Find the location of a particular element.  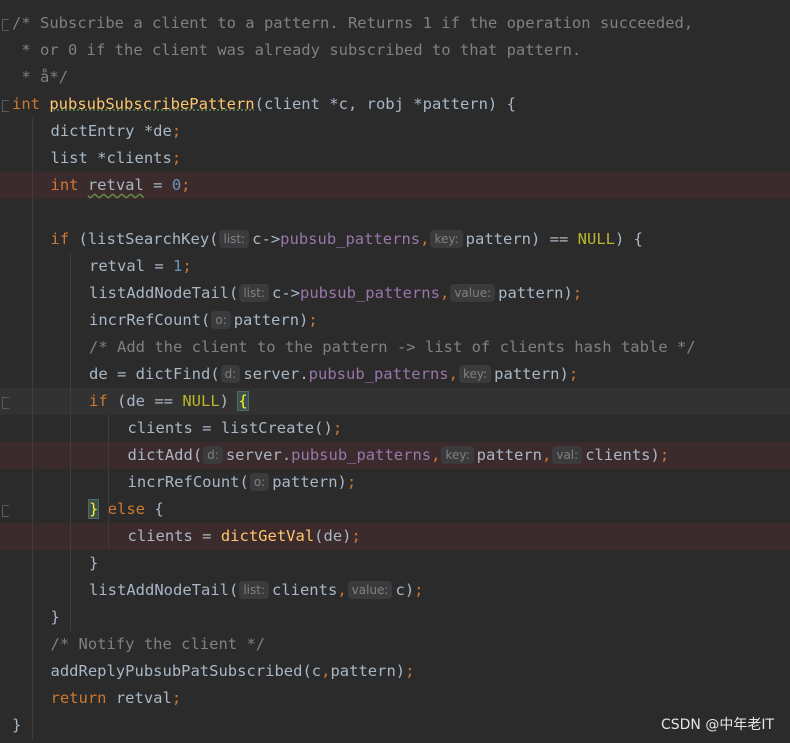

parameter-hint: val: is located at coordinates (567, 455).